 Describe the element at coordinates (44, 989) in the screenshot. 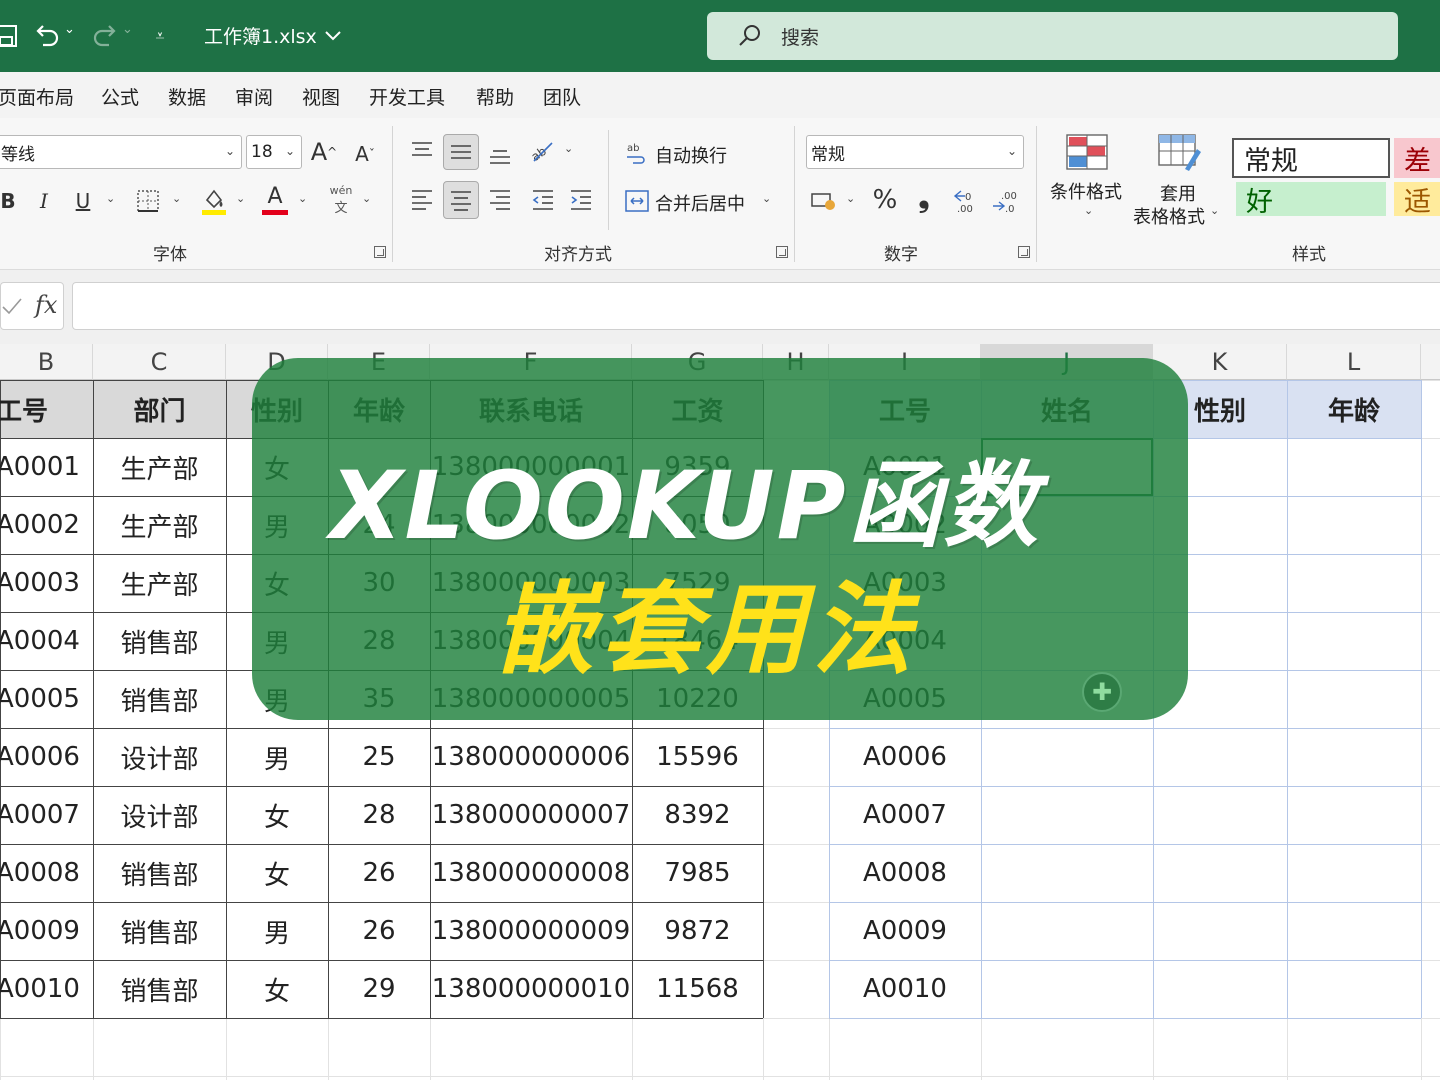

I see `table-cell: A0010` at that location.